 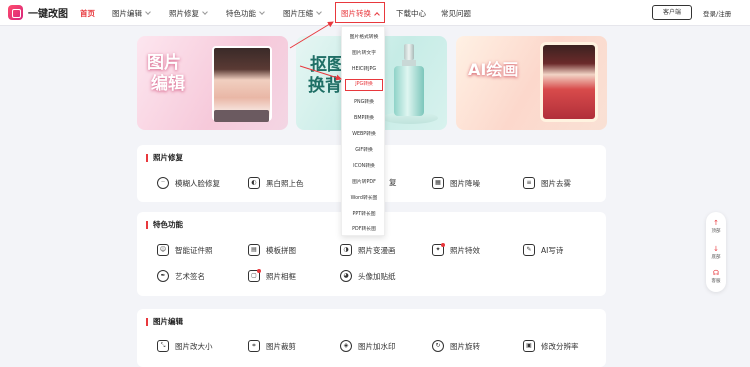 I want to click on annotation-arrows, so click(x=315, y=51).